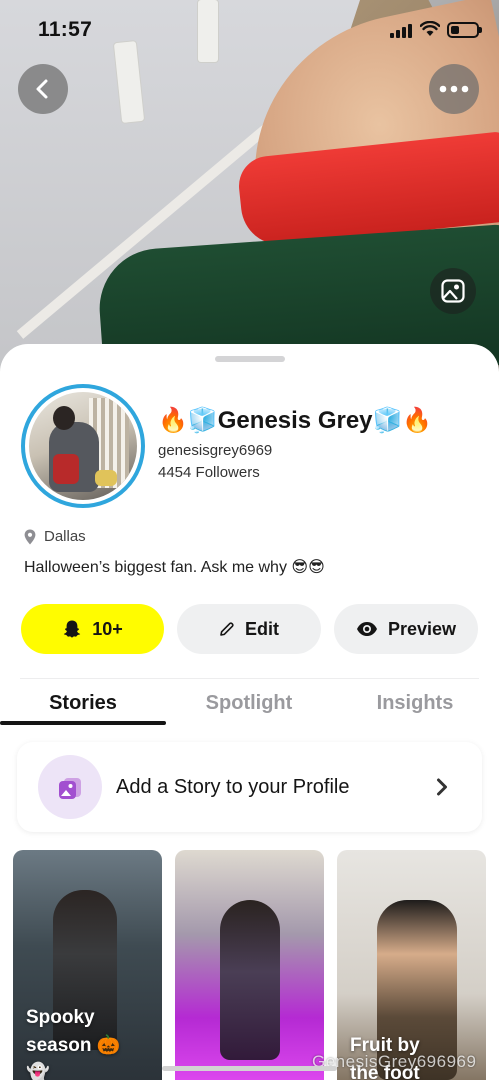 The width and height of the screenshot is (499, 1080). I want to click on avatar, so click(83, 446).